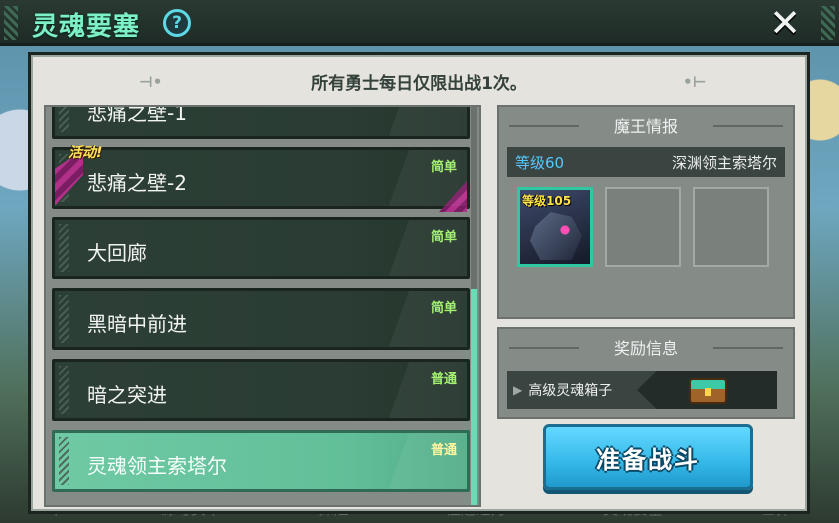 The image size is (839, 523). What do you see at coordinates (86, 27) in the screenshot?
I see `page-title: 灵魂要塞` at bounding box center [86, 27].